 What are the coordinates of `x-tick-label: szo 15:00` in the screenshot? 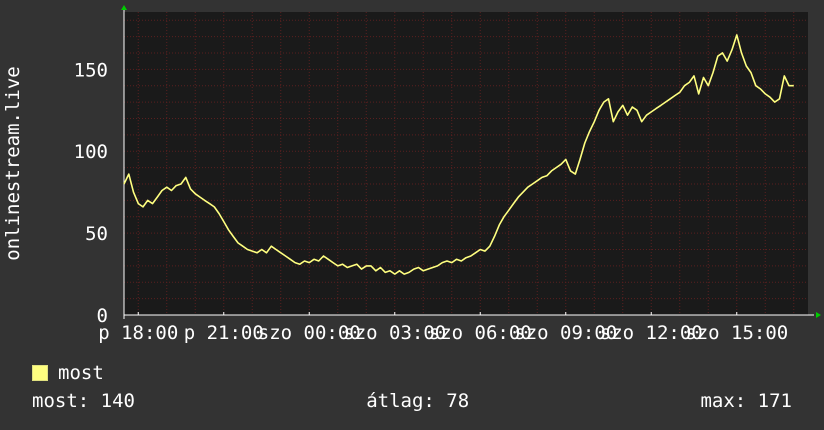 It's located at (736, 333).